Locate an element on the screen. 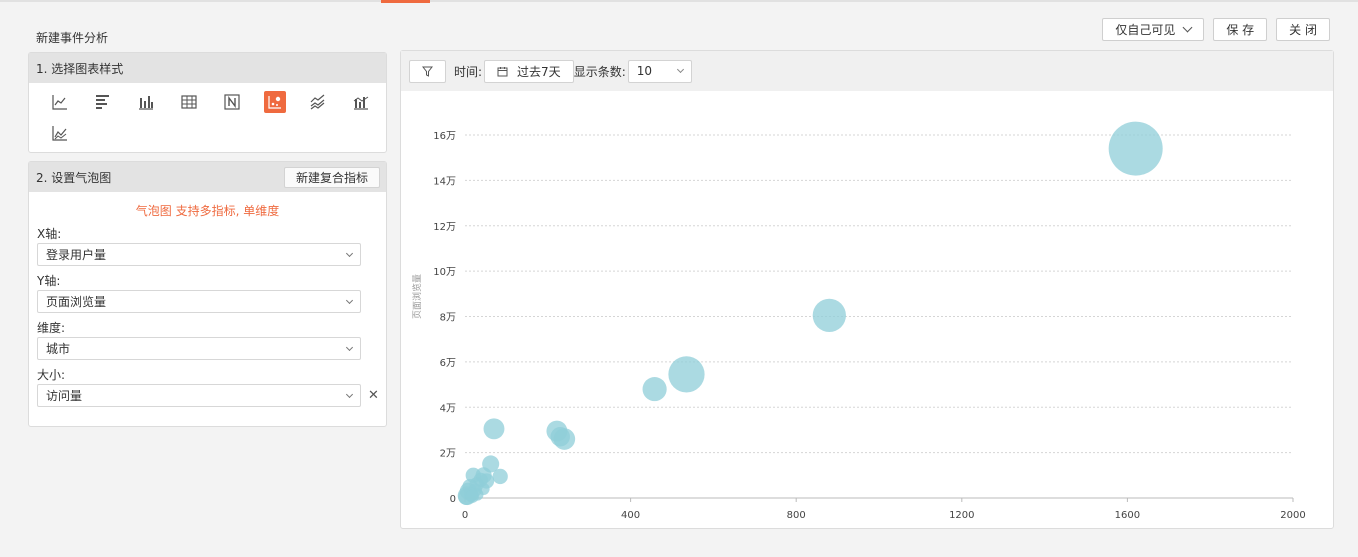 The height and width of the screenshot is (557, 1358). dimension-label: 维度: is located at coordinates (51, 328).